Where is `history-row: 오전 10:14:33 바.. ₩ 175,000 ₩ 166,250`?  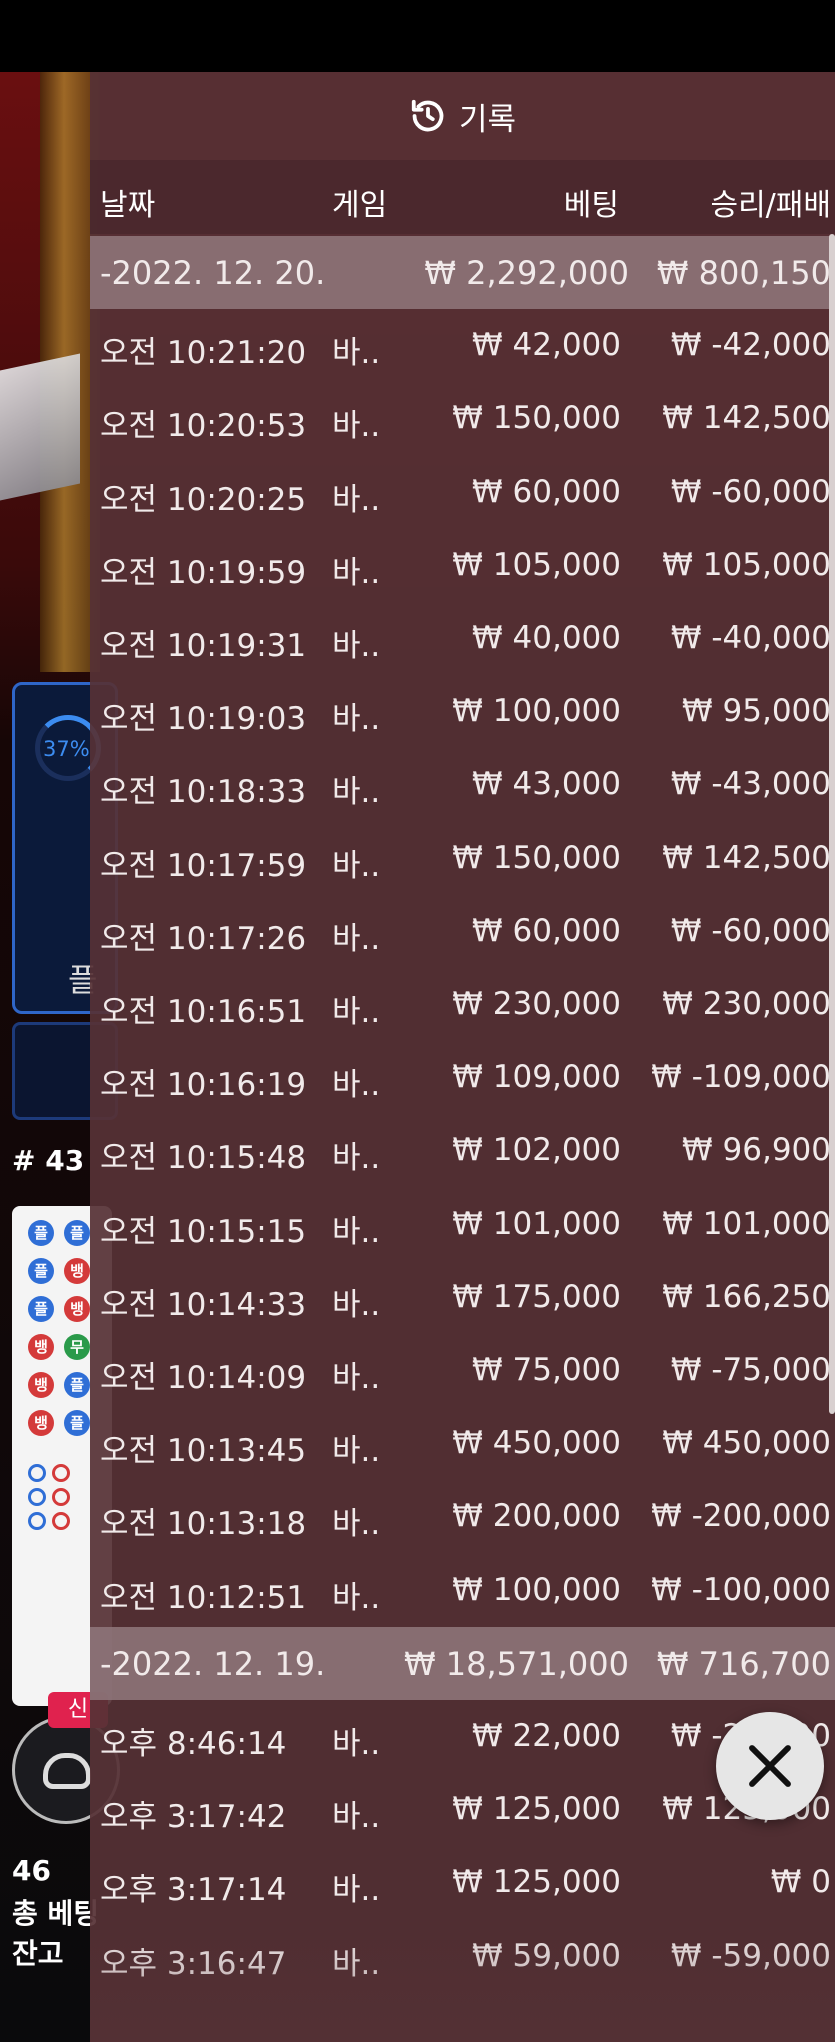
history-row: 오전 10:14:33 바.. ₩ 175,000 ₩ 166,250 is located at coordinates (462, 1297).